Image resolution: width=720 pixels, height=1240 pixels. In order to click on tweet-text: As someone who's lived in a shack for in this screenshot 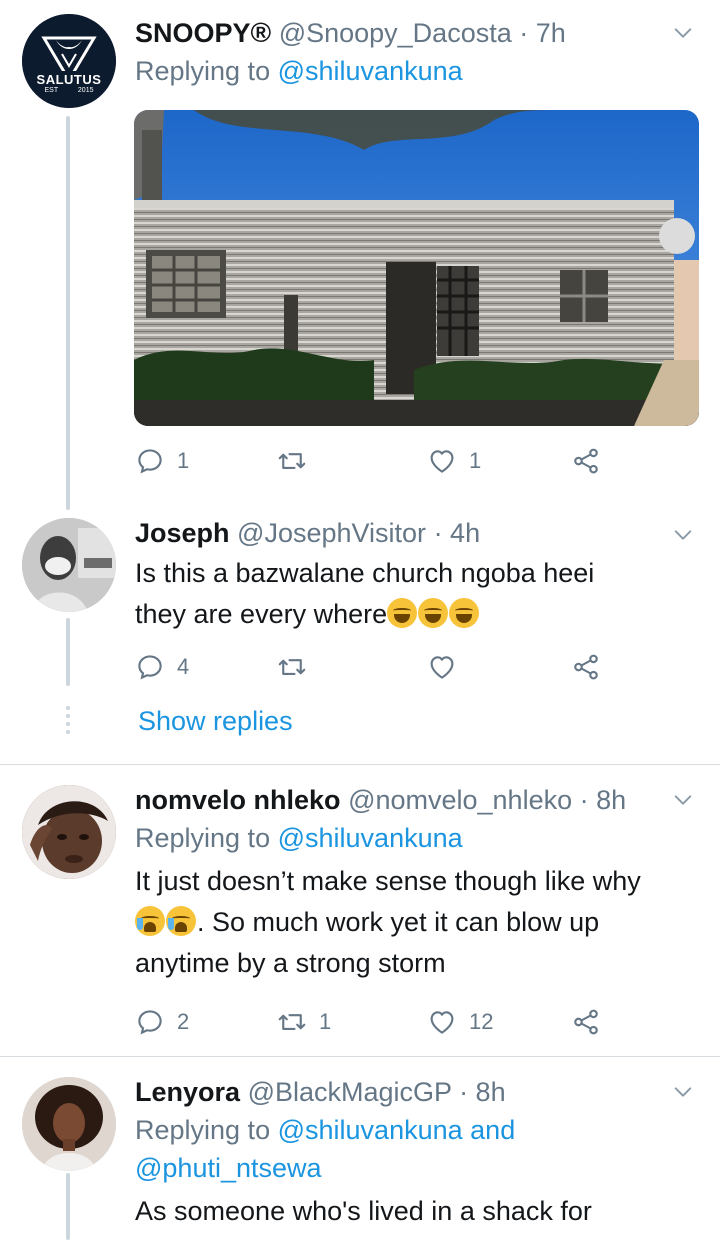, I will do `click(417, 1211)`.